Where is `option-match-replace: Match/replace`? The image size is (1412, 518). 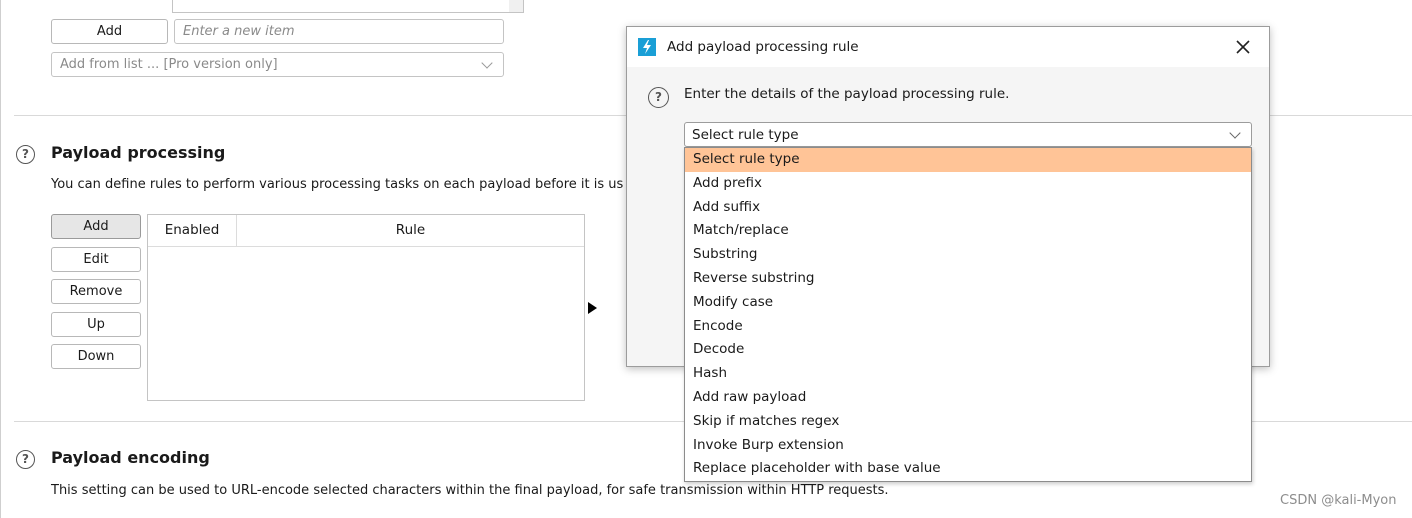 option-match-replace: Match/replace is located at coordinates (968, 231).